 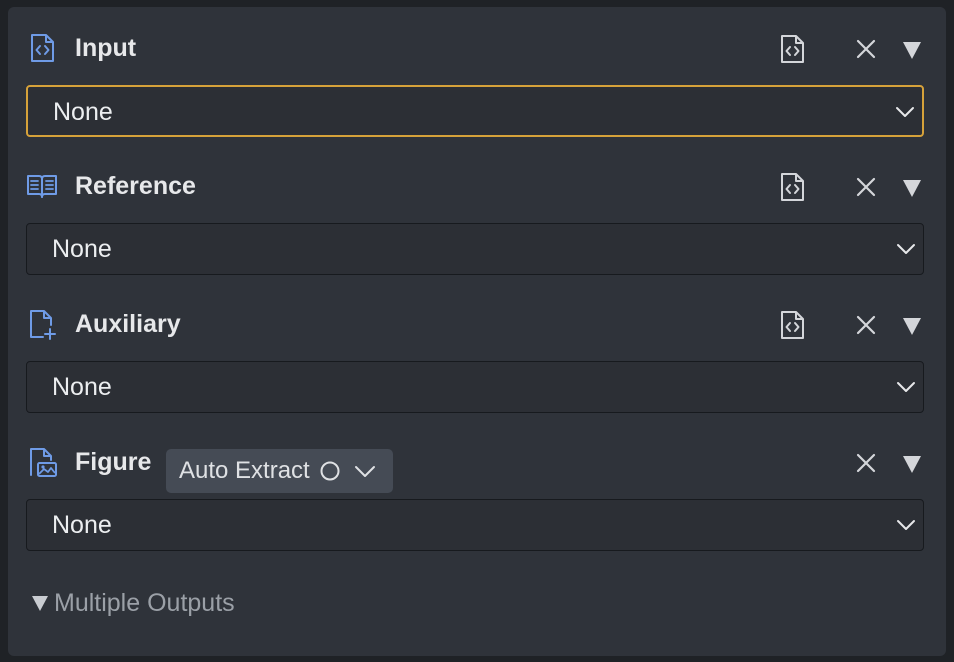 What do you see at coordinates (475, 249) in the screenshot?
I see `reference-select: None` at bounding box center [475, 249].